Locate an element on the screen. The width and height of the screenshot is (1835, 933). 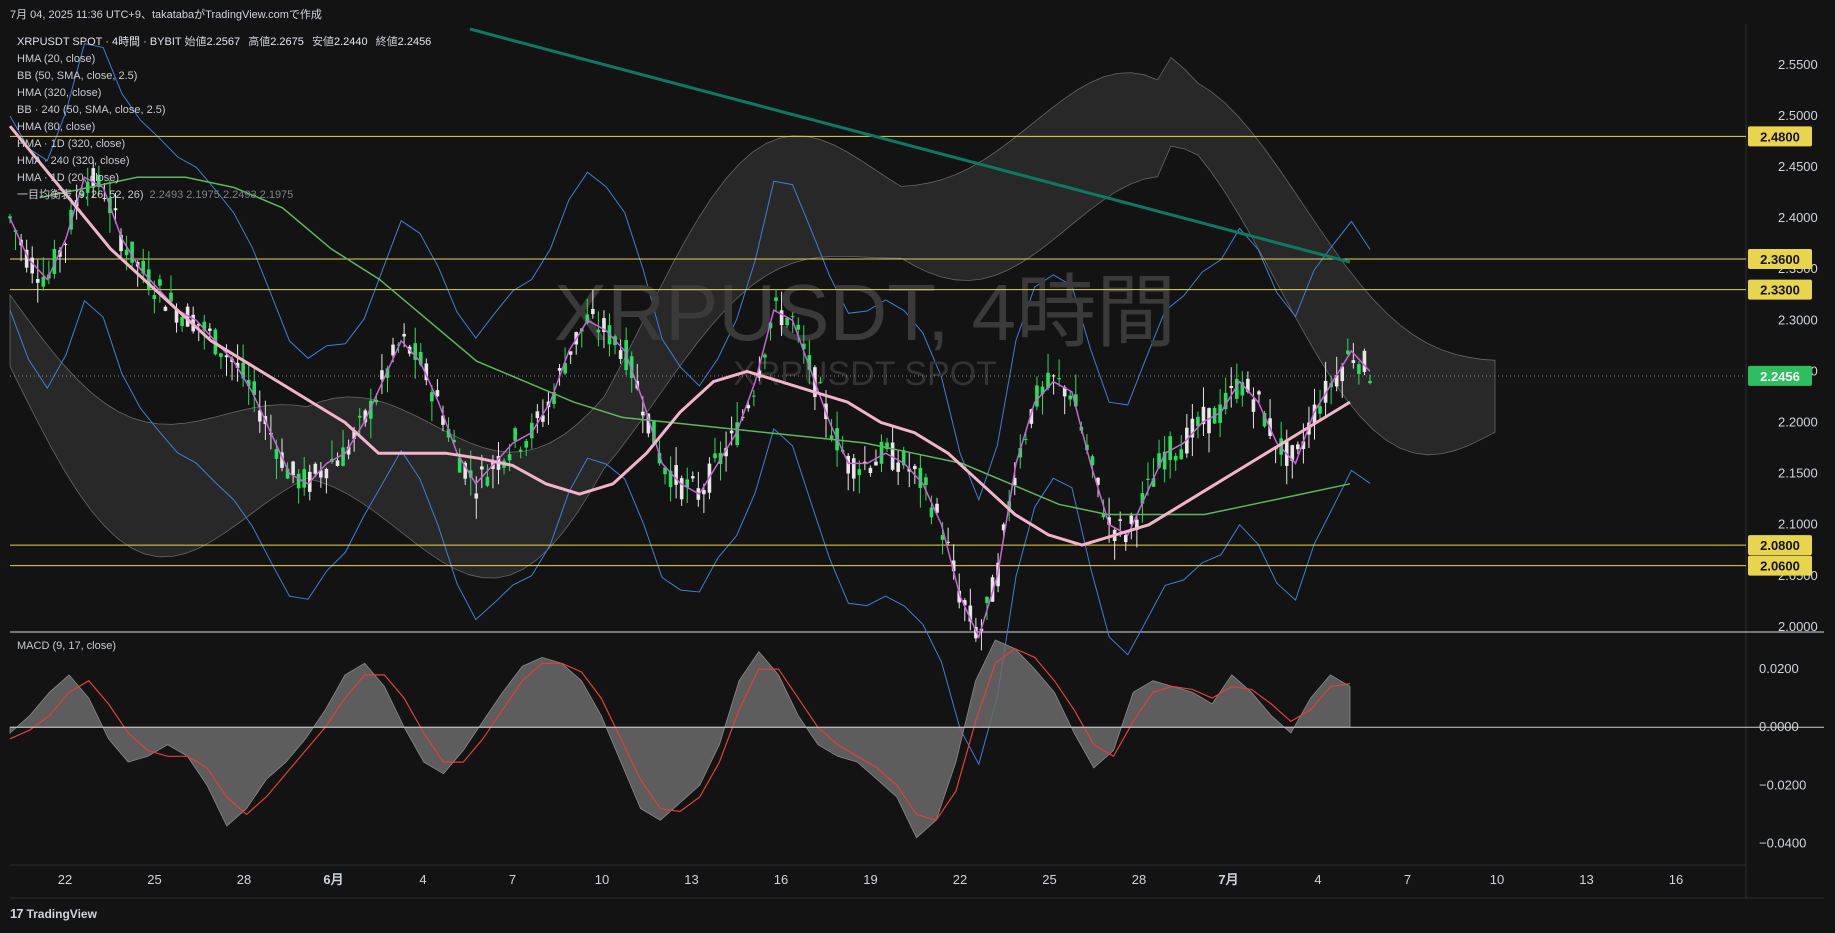
legend-indicator-hma80: HMA (80, close) is located at coordinates (226, 127).